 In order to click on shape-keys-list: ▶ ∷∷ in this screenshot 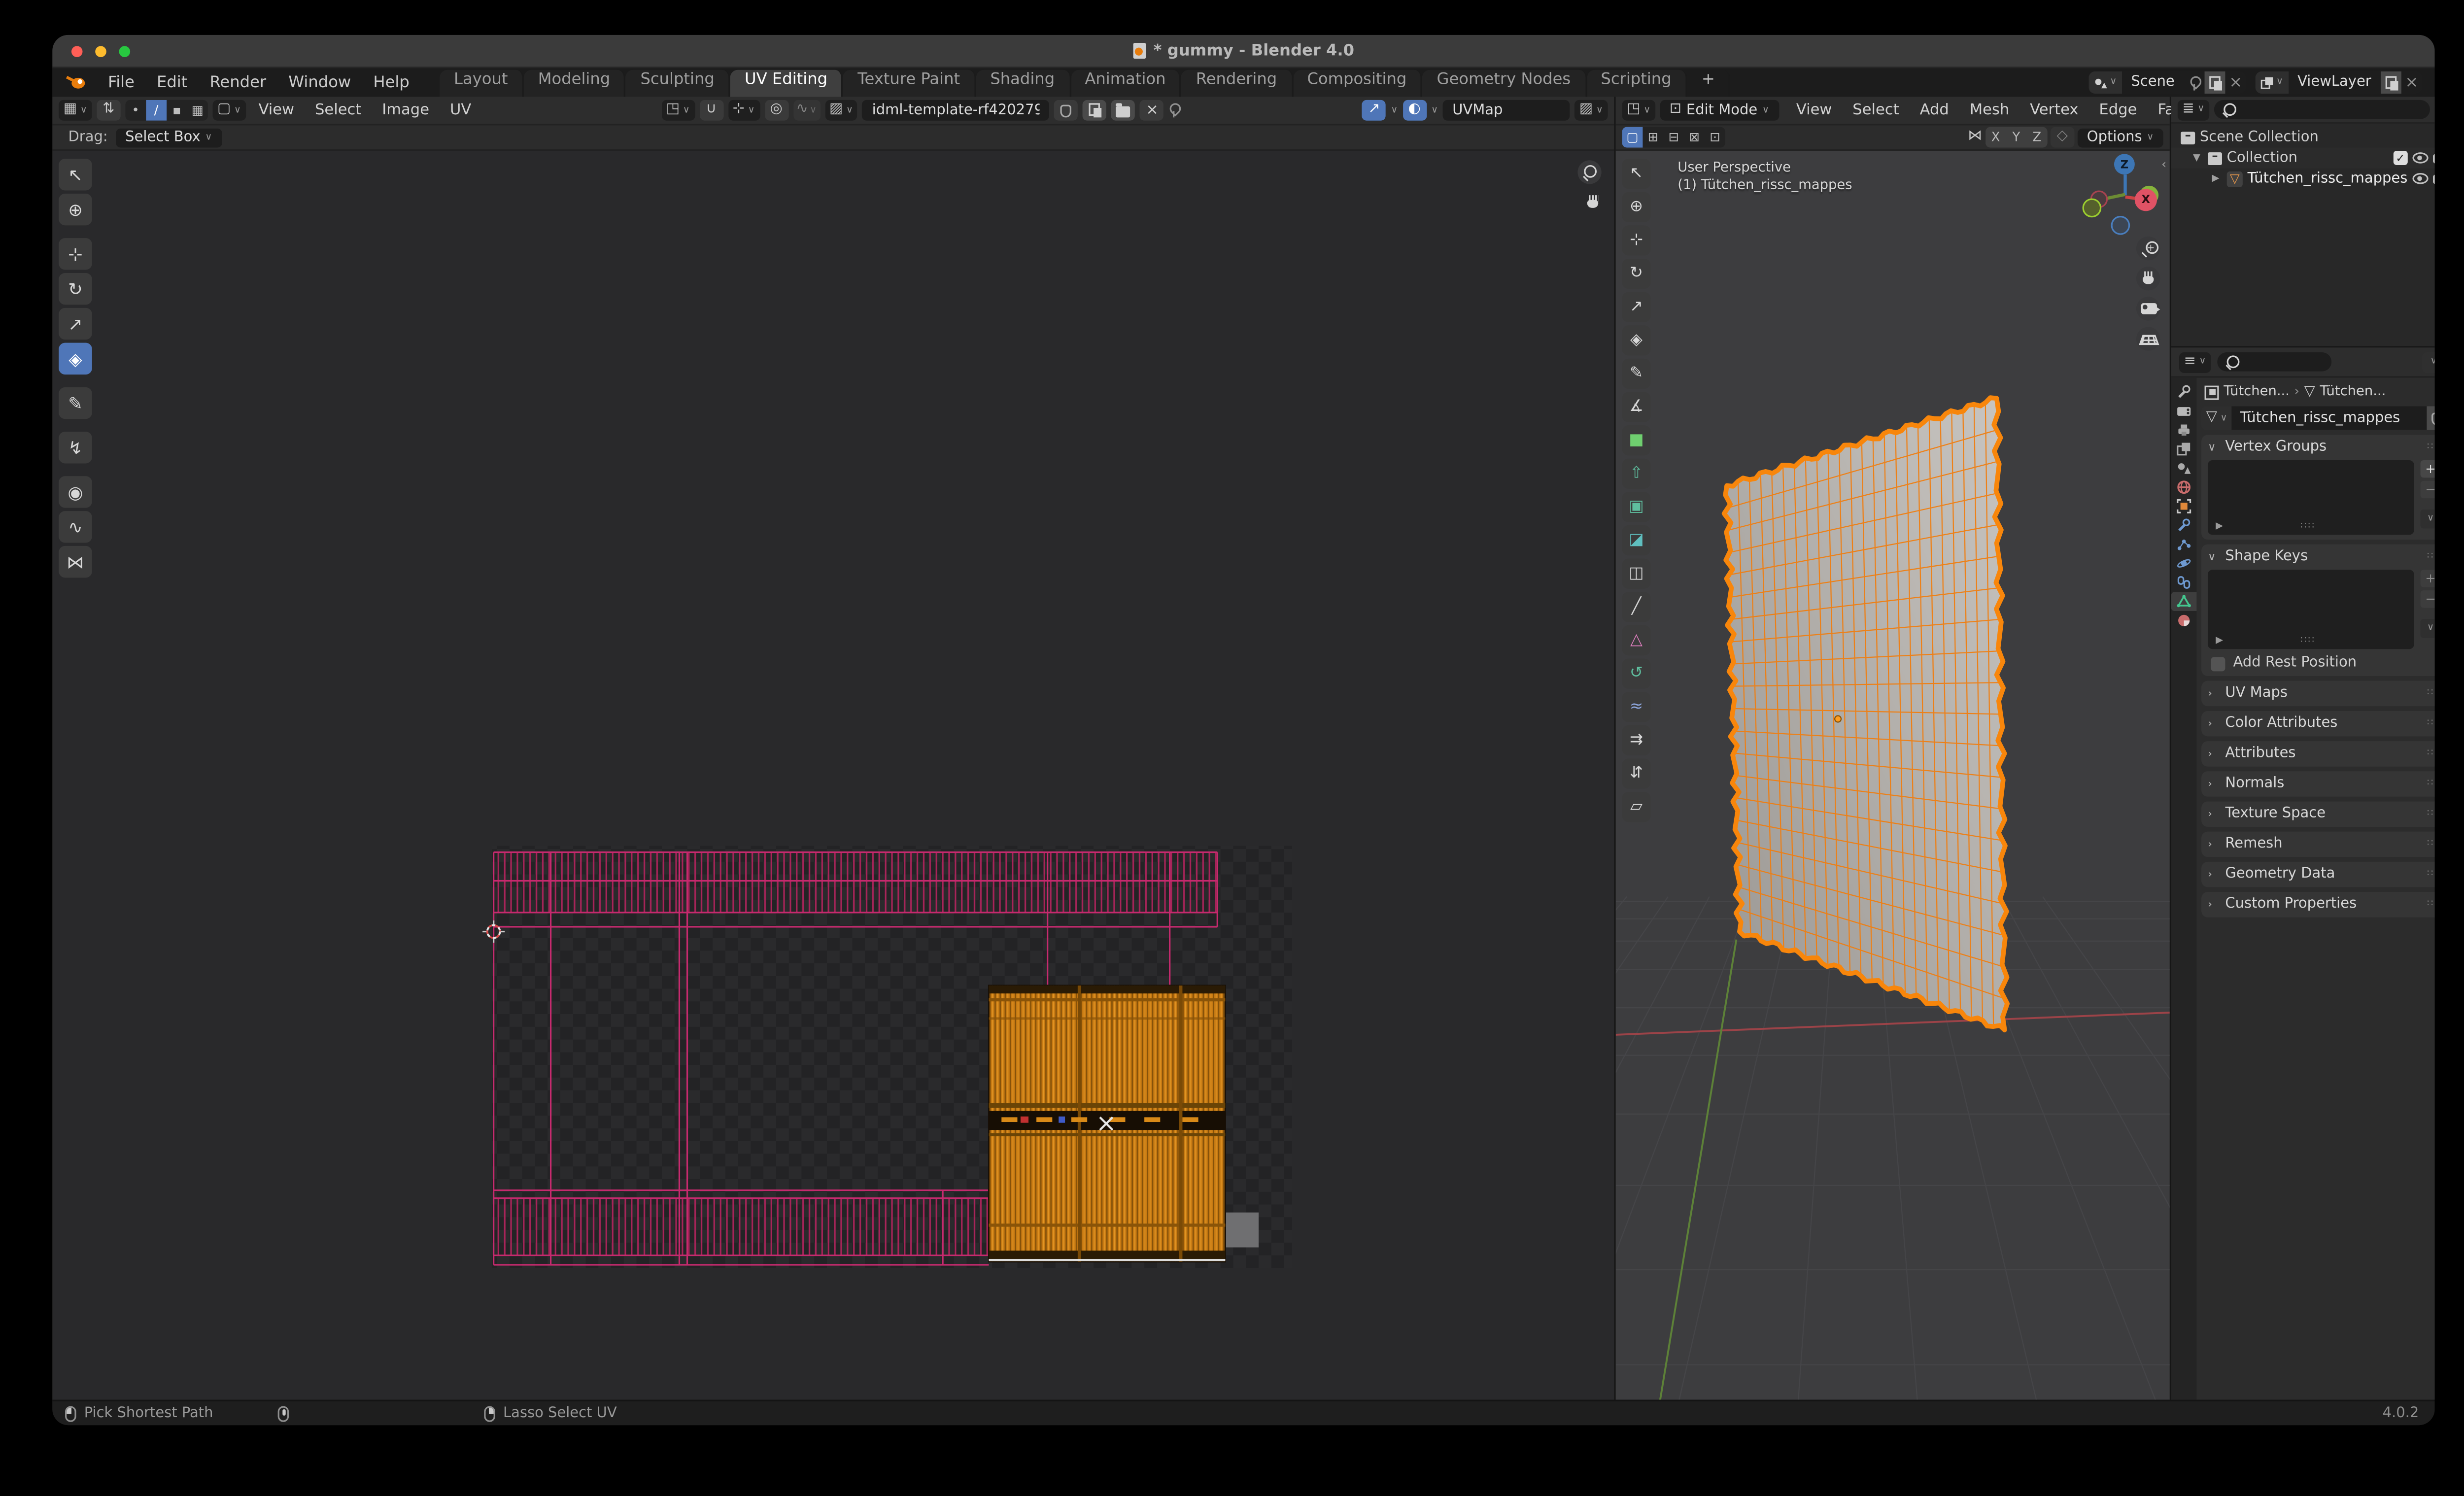, I will do `click(2310, 609)`.